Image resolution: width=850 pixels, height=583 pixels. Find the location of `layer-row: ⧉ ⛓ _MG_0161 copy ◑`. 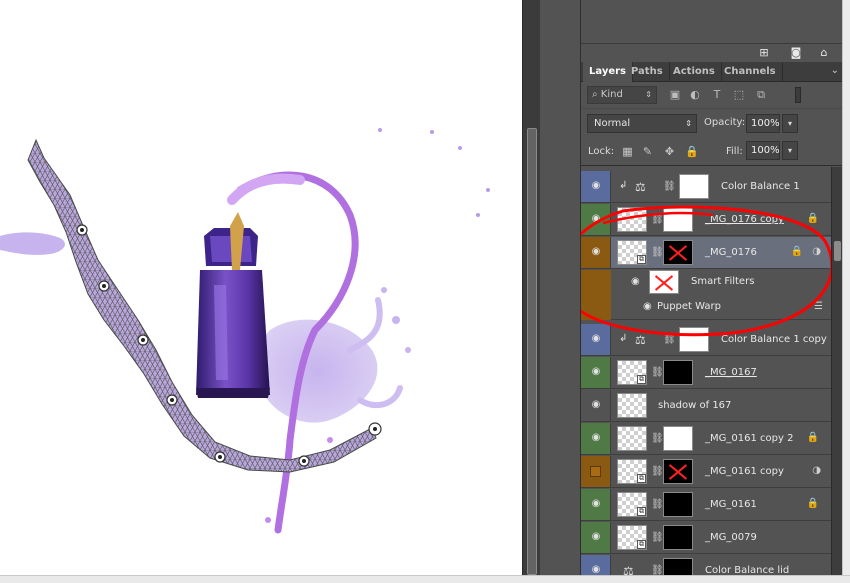

layer-row: ⧉ ⛓ _MG_0161 copy ◑ is located at coordinates (706, 472).